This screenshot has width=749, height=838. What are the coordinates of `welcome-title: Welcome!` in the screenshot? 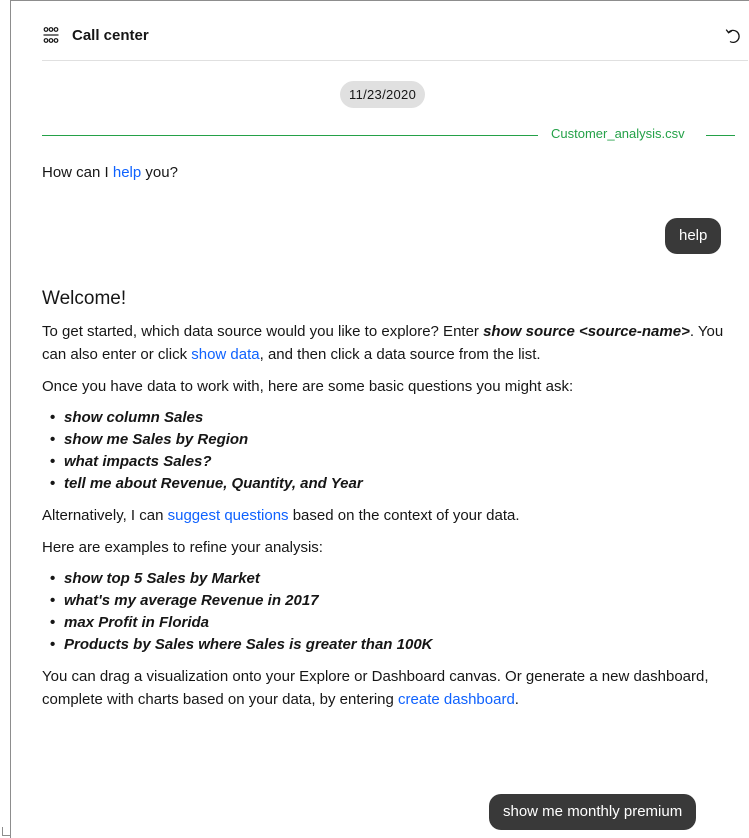 It's located at (84, 298).